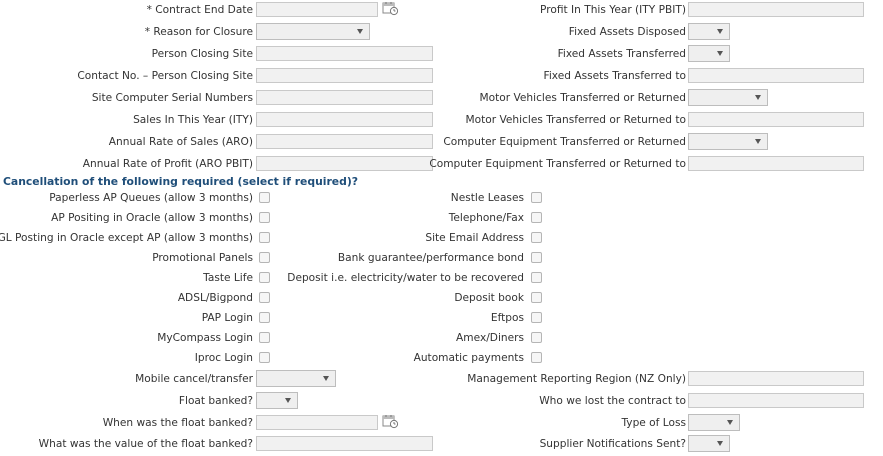 The height and width of the screenshot is (456, 883). I want to click on type-of-loss-label: Type of Loss, so click(653, 423).